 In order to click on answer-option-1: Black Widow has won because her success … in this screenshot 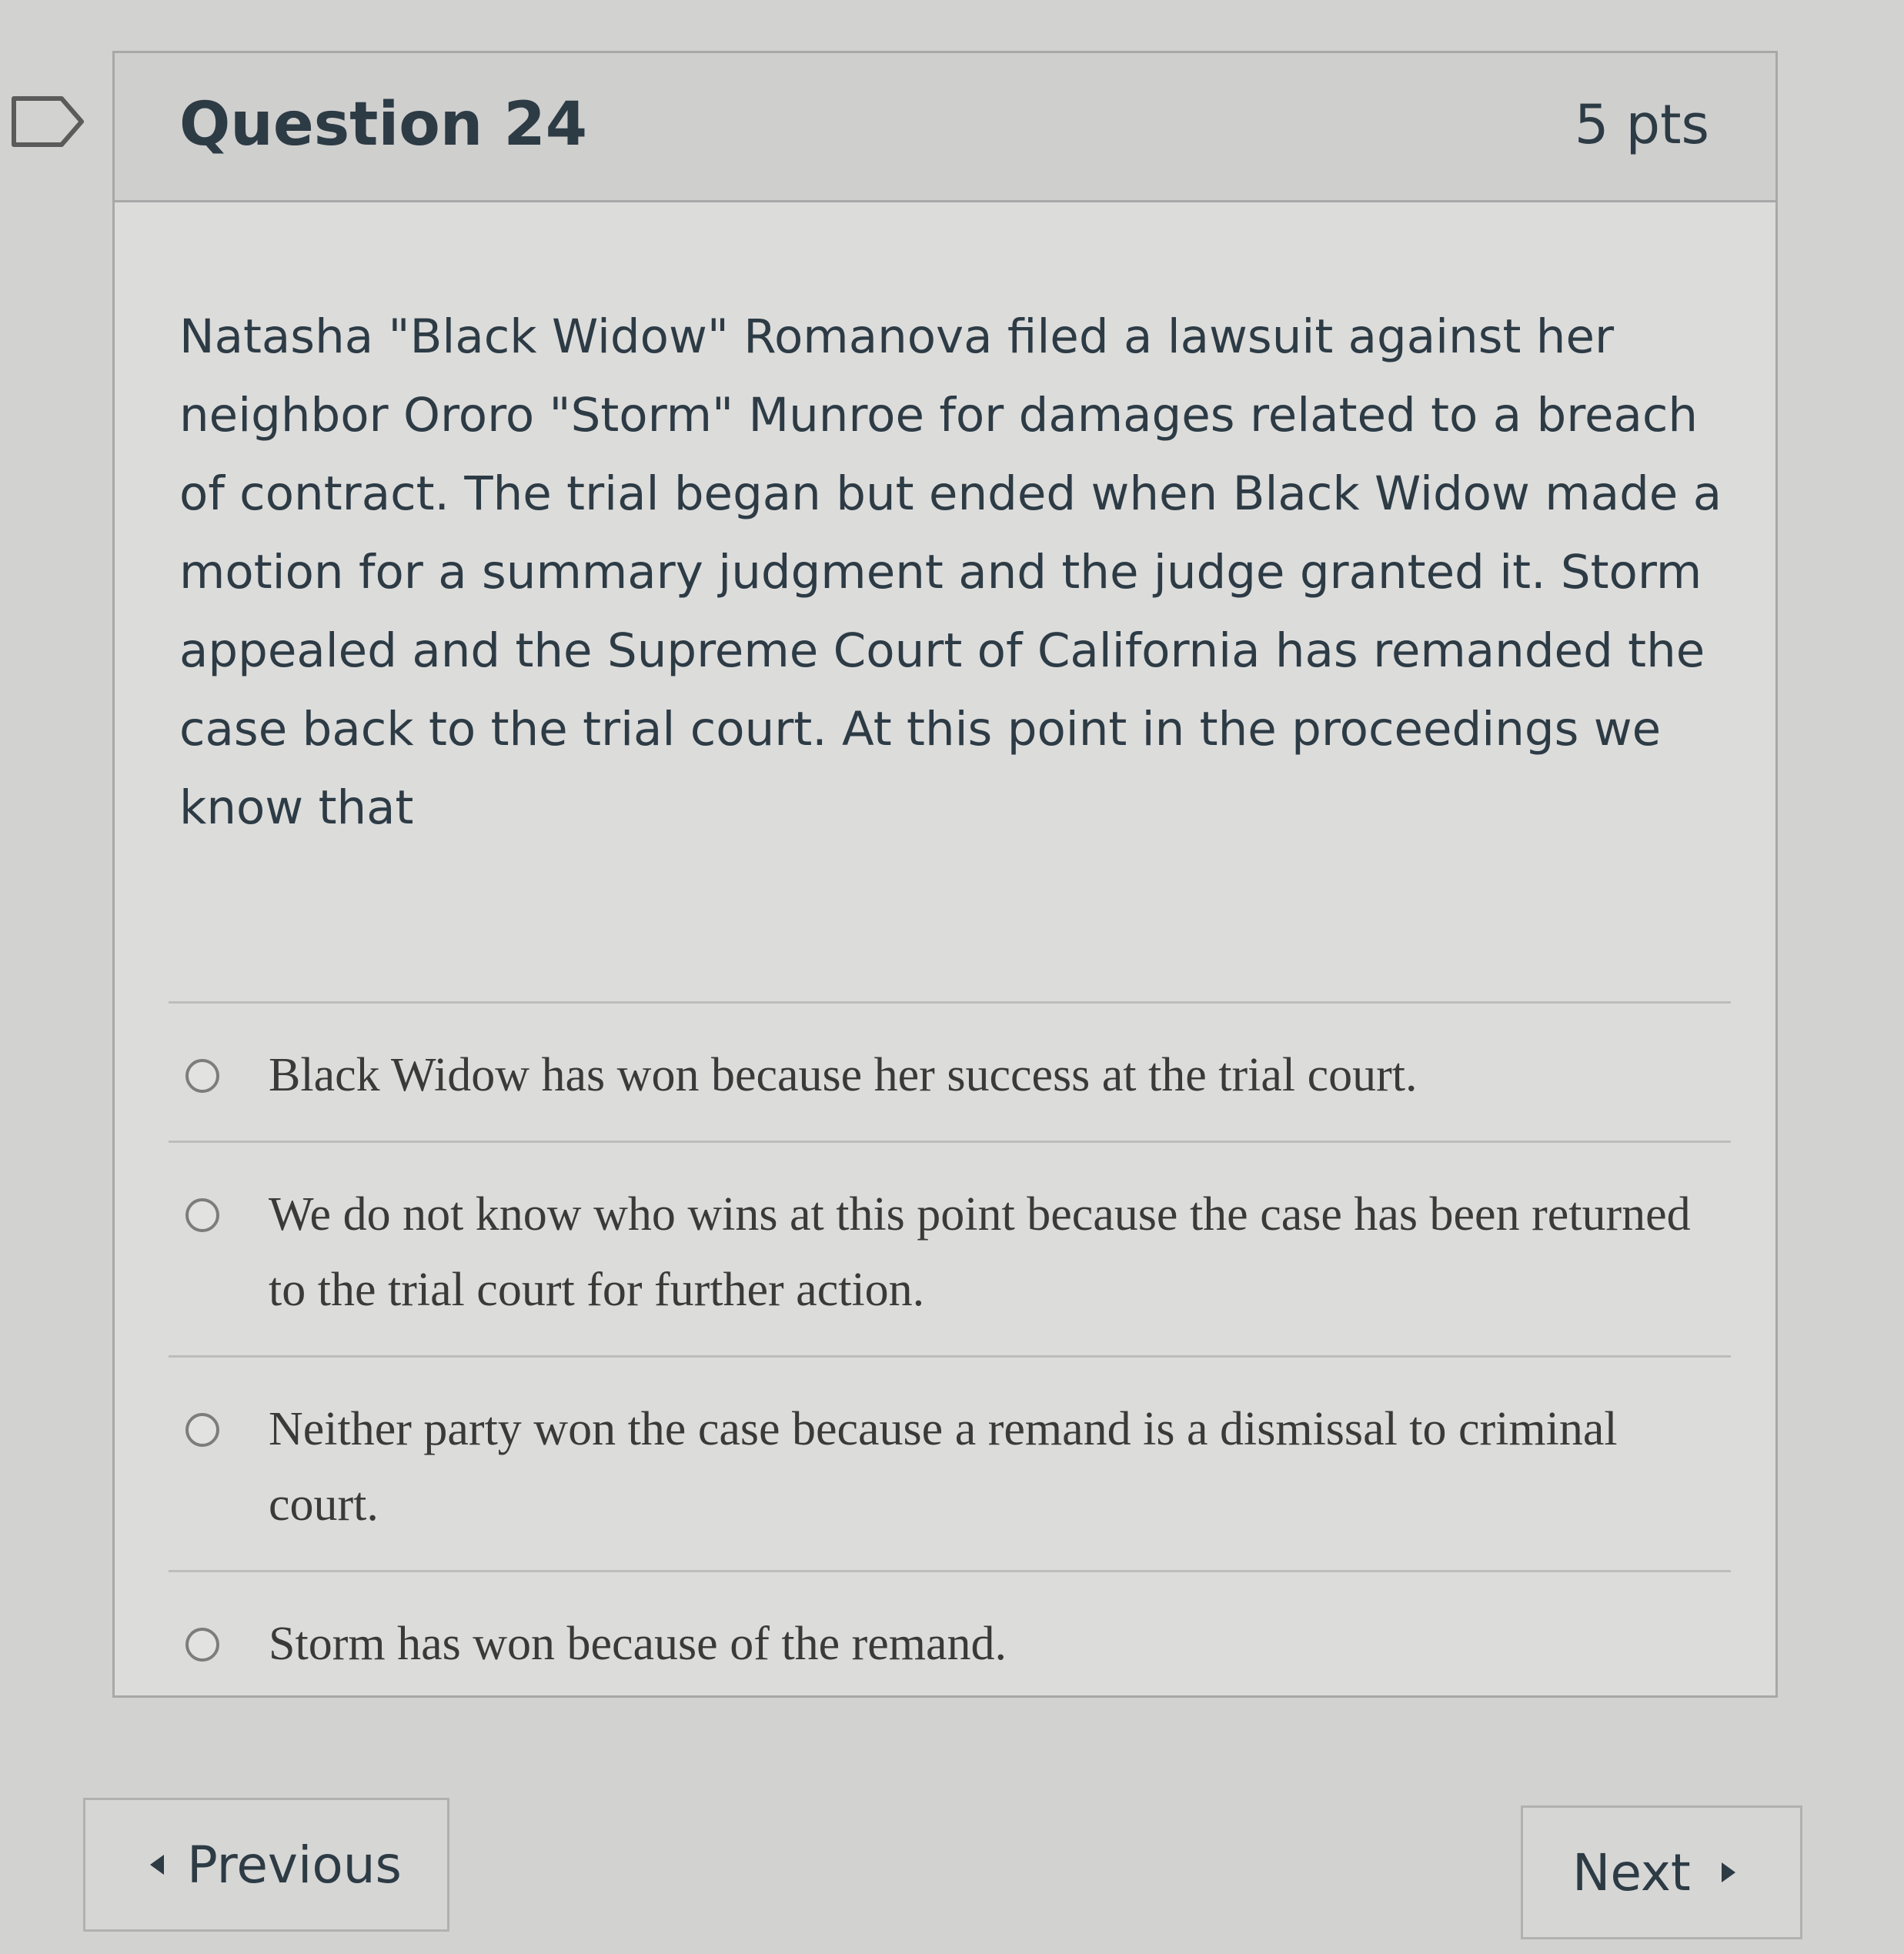, I will do `click(950, 1071)`.